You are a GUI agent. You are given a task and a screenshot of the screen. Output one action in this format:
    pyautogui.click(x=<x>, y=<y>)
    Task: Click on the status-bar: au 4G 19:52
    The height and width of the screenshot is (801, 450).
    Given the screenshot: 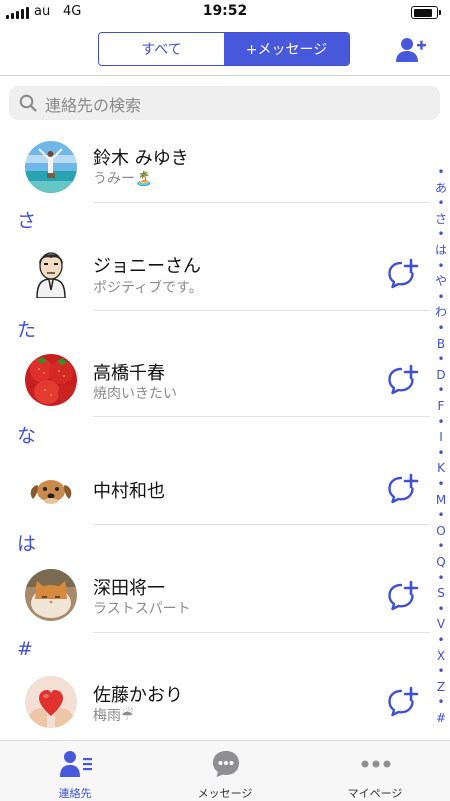 What is the action you would take?
    pyautogui.click(x=225, y=12)
    